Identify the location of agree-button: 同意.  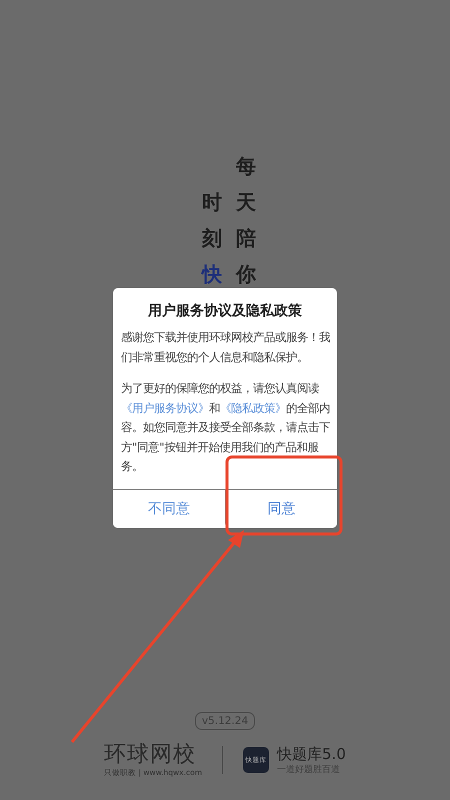
(280, 509).